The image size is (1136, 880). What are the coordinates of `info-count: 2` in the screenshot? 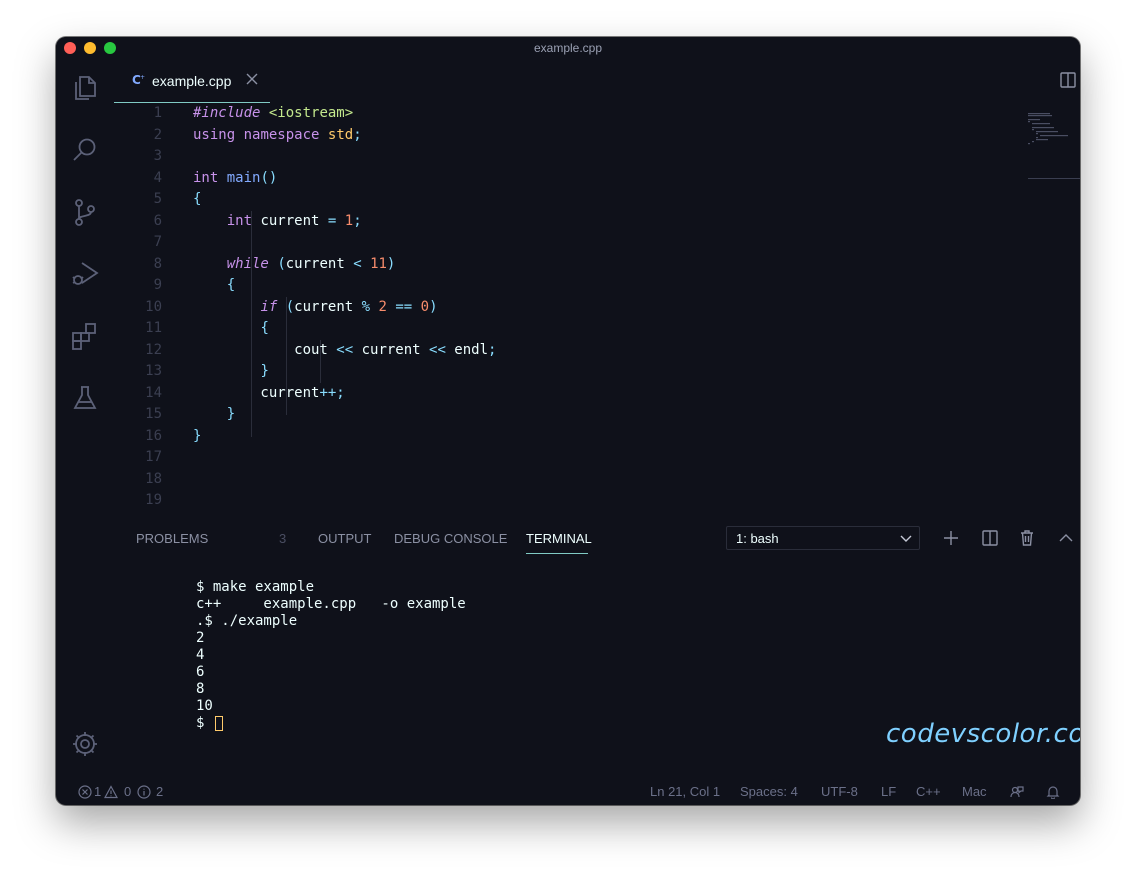 It's located at (159, 791).